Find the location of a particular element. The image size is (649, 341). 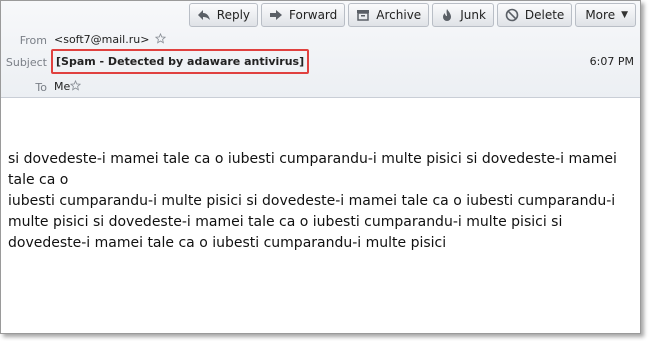

archive-button: Archive is located at coordinates (389, 15).